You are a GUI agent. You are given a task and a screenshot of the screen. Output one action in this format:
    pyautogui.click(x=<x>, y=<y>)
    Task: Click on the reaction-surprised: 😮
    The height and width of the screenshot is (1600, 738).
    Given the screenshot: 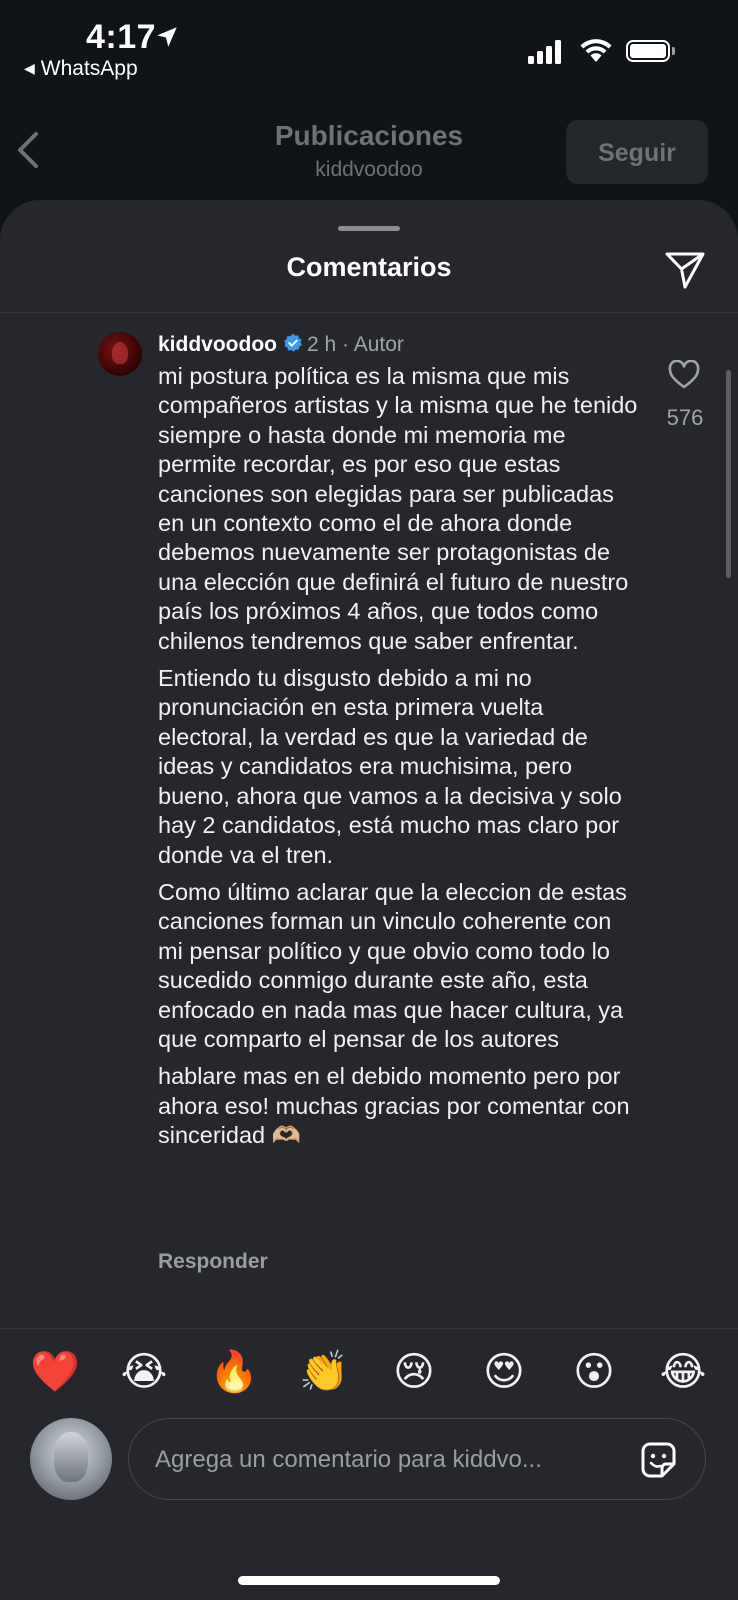 What is the action you would take?
    pyautogui.click(x=594, y=1372)
    